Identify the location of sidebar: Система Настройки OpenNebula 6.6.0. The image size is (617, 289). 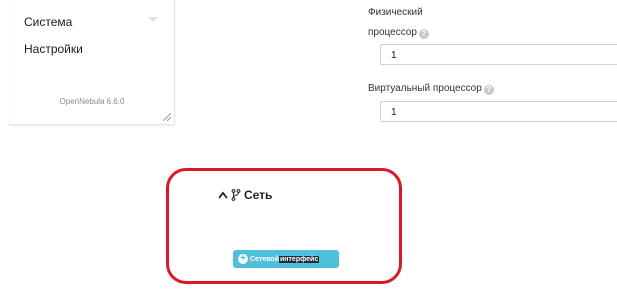
(92, 62).